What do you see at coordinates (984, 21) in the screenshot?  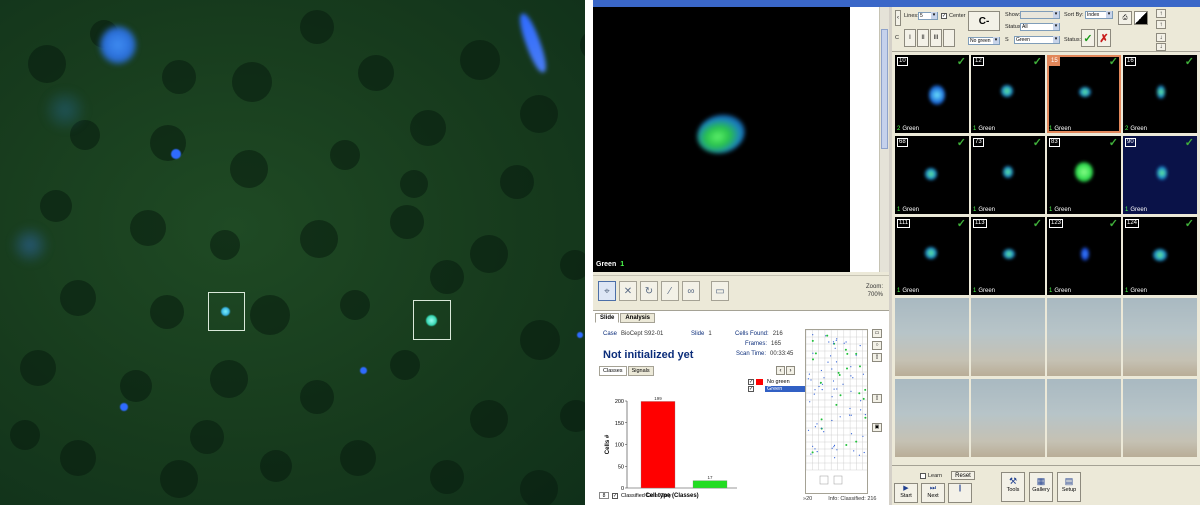 I see `c-minus-button: C-` at bounding box center [984, 21].